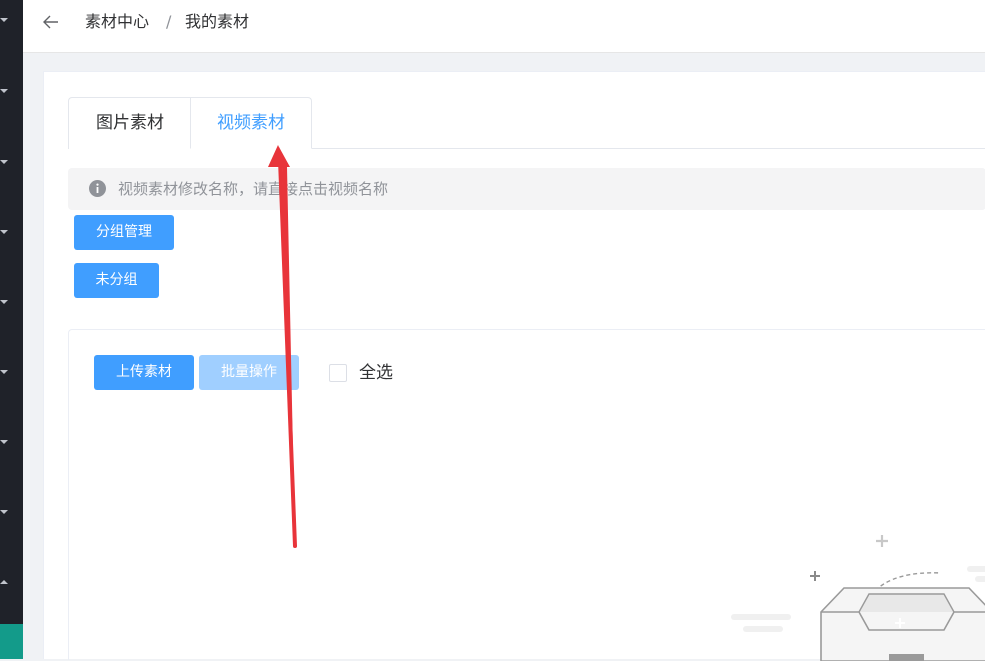 The width and height of the screenshot is (985, 661). What do you see at coordinates (4, 582) in the screenshot?
I see `sidebar-chevron-up-icon` at bounding box center [4, 582].